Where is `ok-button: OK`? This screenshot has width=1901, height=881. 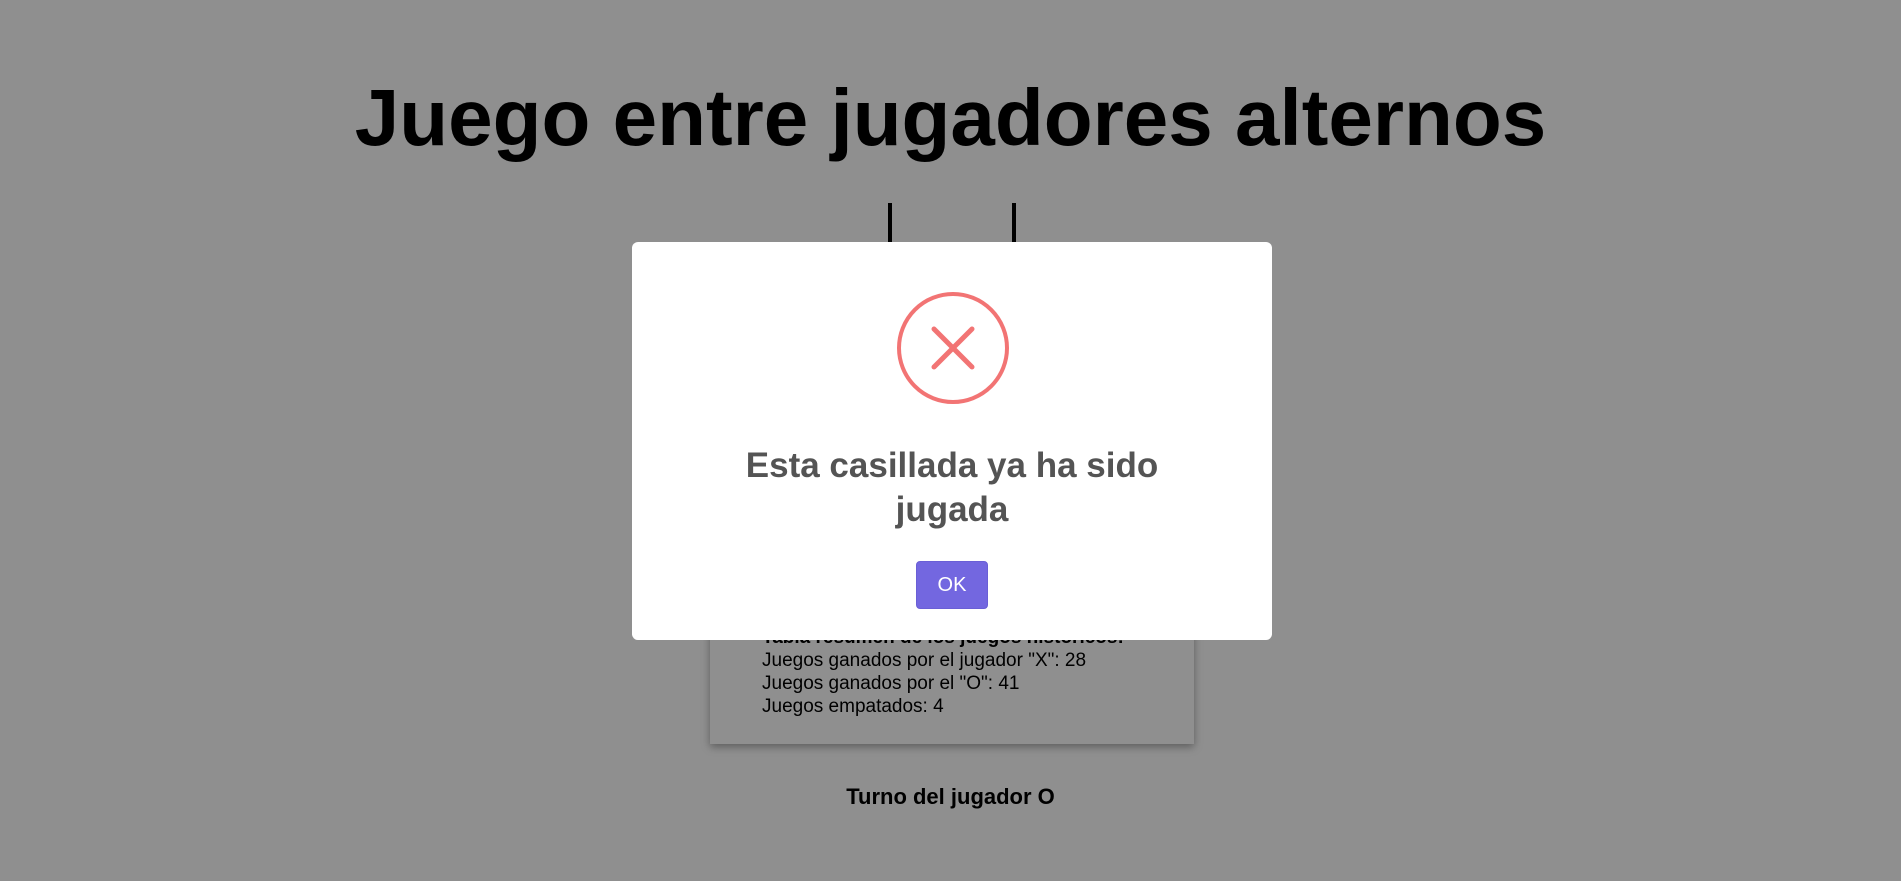
ok-button: OK is located at coordinates (952, 585).